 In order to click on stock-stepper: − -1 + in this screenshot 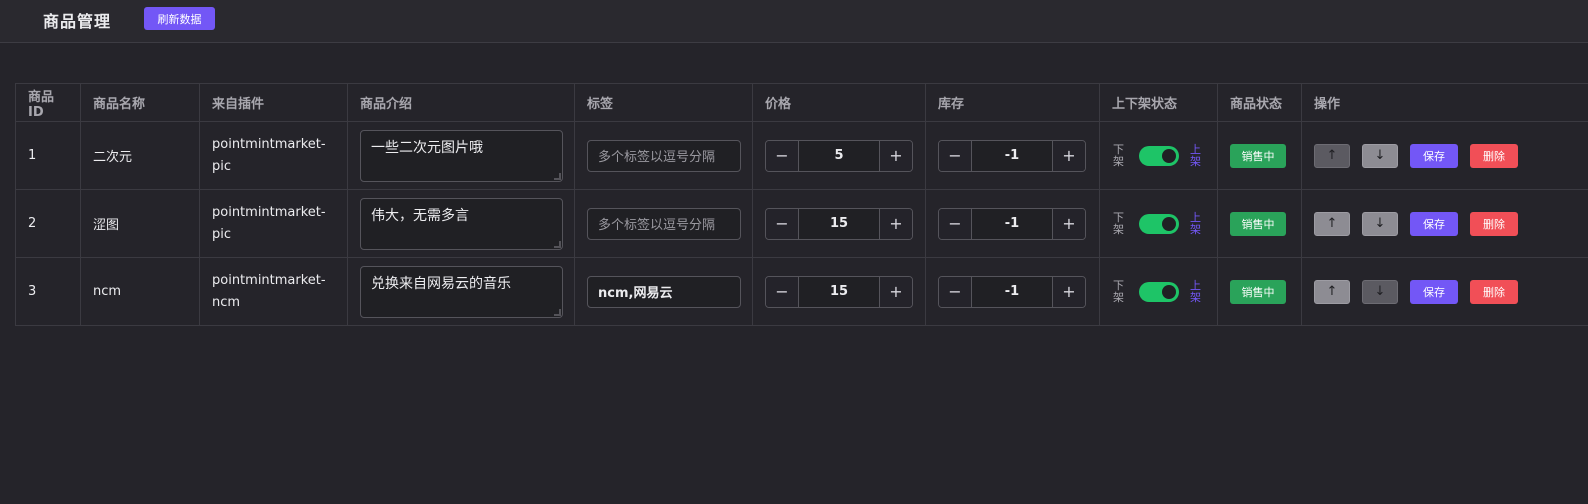, I will do `click(1012, 291)`.